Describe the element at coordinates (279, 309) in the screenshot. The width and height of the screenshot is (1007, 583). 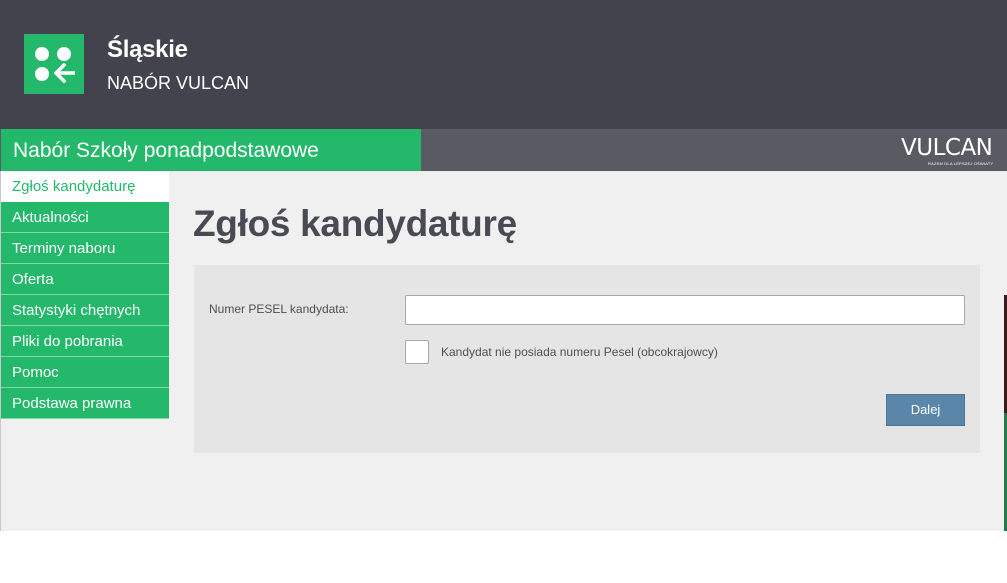
I see `pesel-label: Numer PESEL kandydata:` at that location.